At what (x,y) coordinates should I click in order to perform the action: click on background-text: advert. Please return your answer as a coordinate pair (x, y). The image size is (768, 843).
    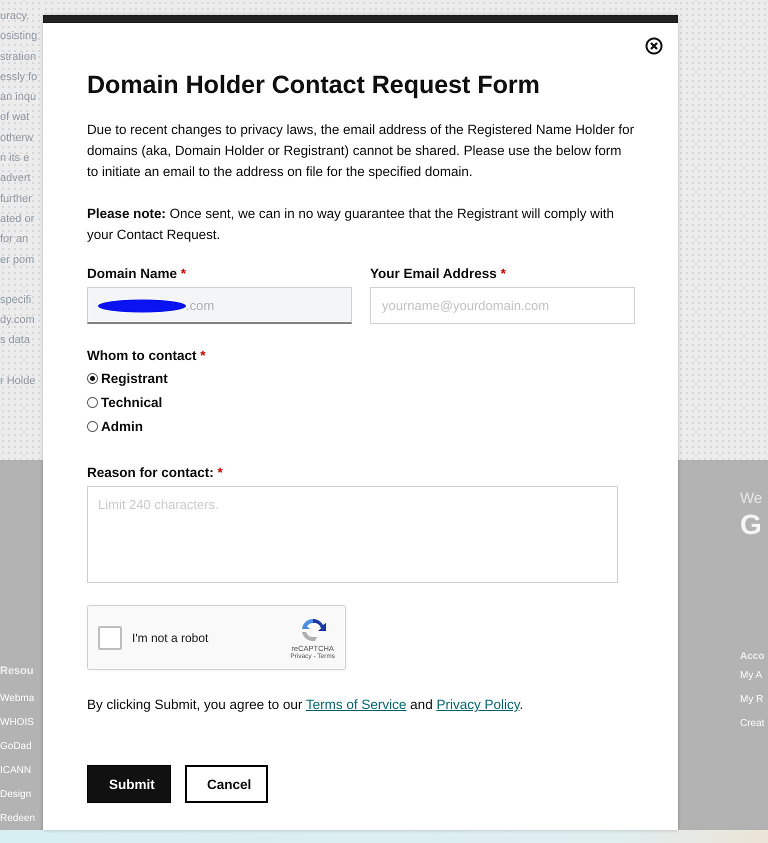
    Looking at the image, I should click on (15, 178).